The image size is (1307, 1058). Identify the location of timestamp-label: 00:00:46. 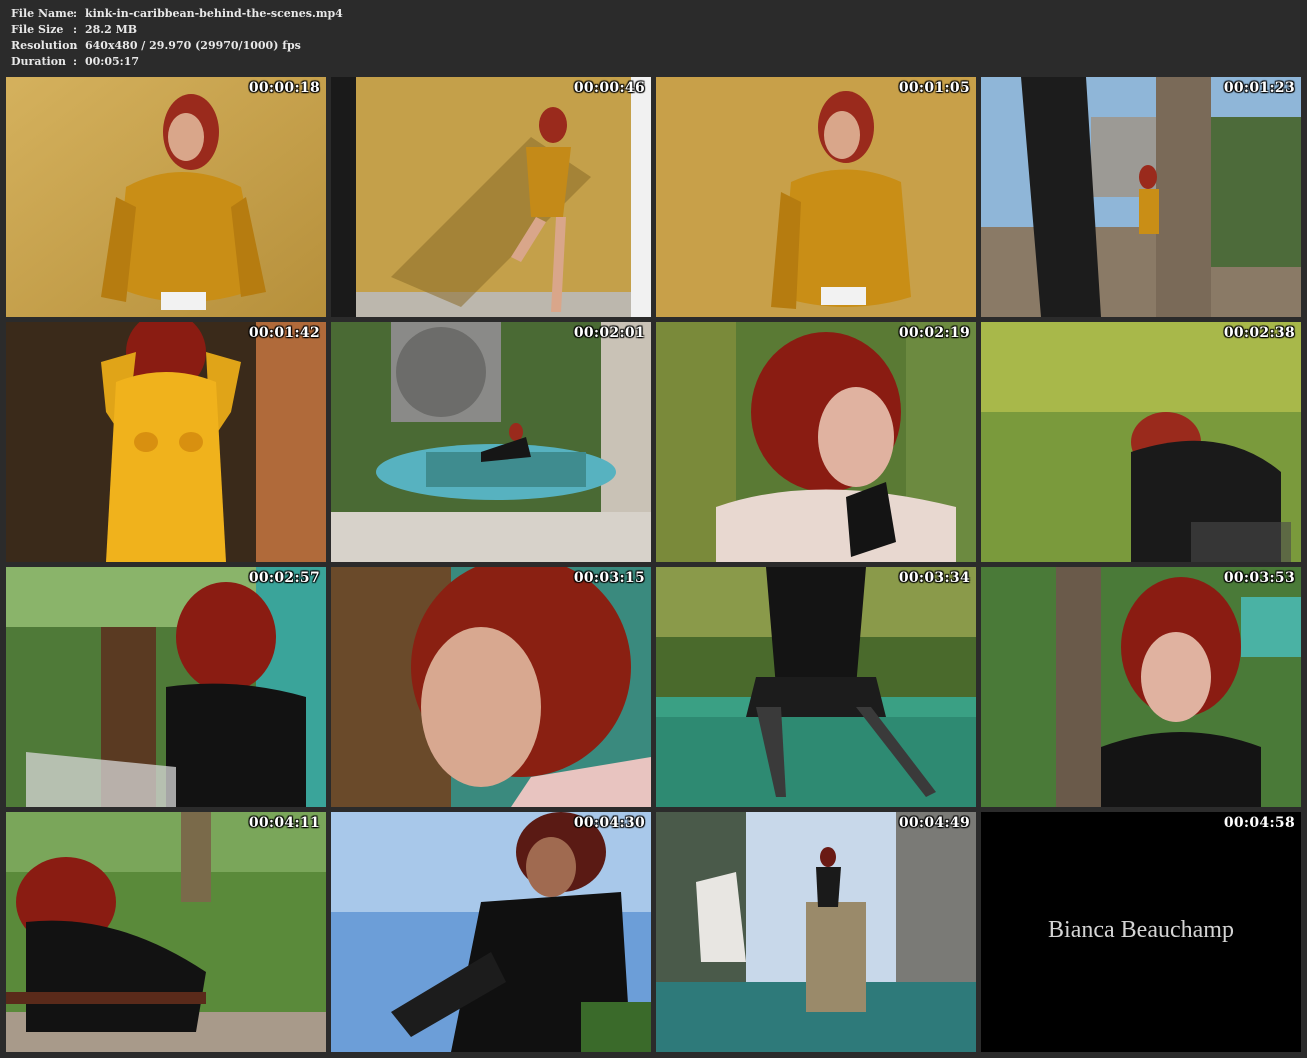
(609, 88).